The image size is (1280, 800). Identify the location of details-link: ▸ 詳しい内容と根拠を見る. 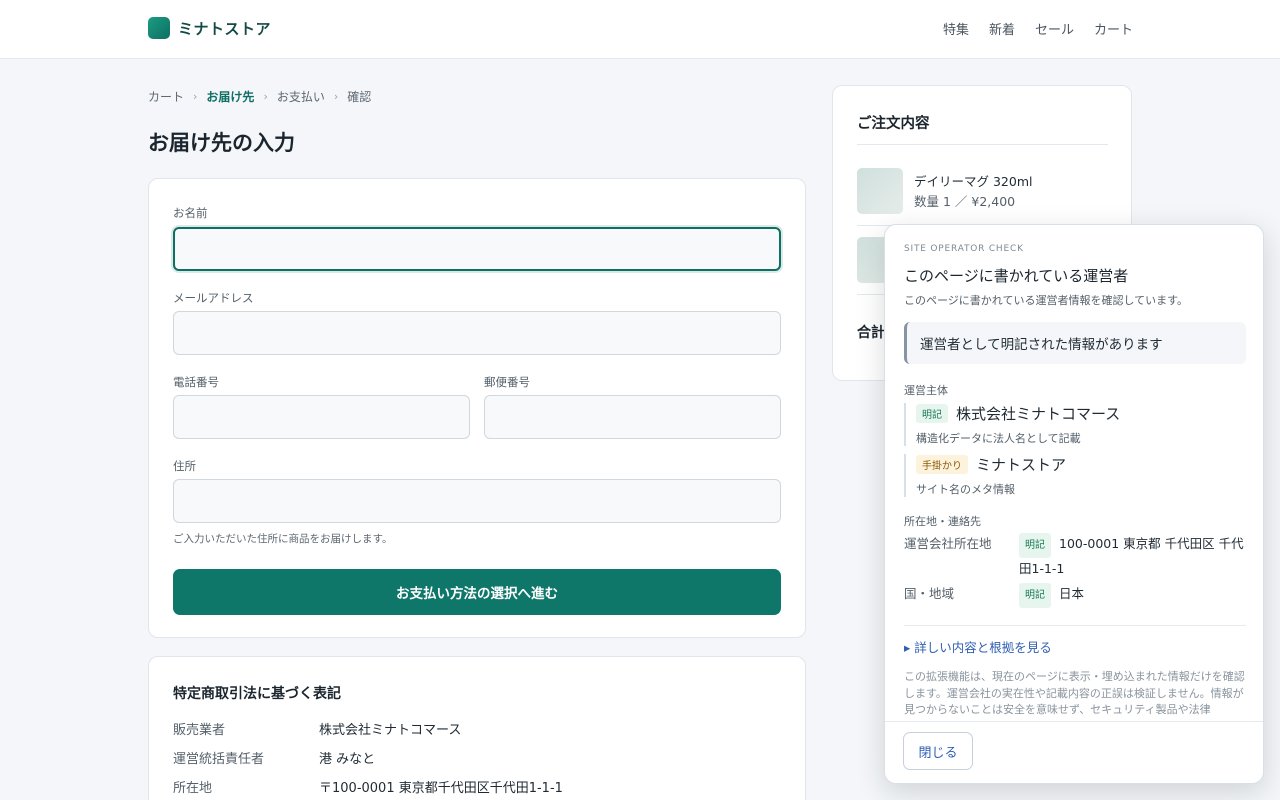
(978, 646).